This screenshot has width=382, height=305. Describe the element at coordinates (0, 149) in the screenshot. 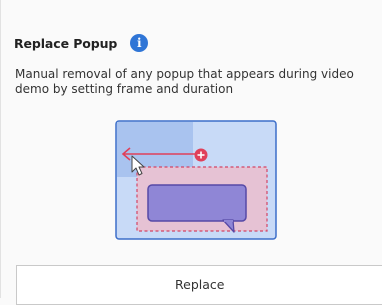

I see `panel-left-border` at that location.